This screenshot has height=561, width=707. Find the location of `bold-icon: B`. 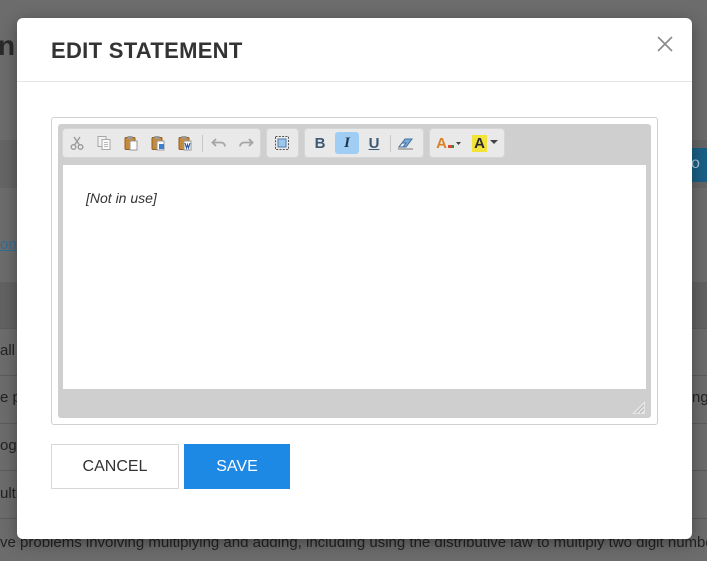

bold-icon: B is located at coordinates (320, 143).